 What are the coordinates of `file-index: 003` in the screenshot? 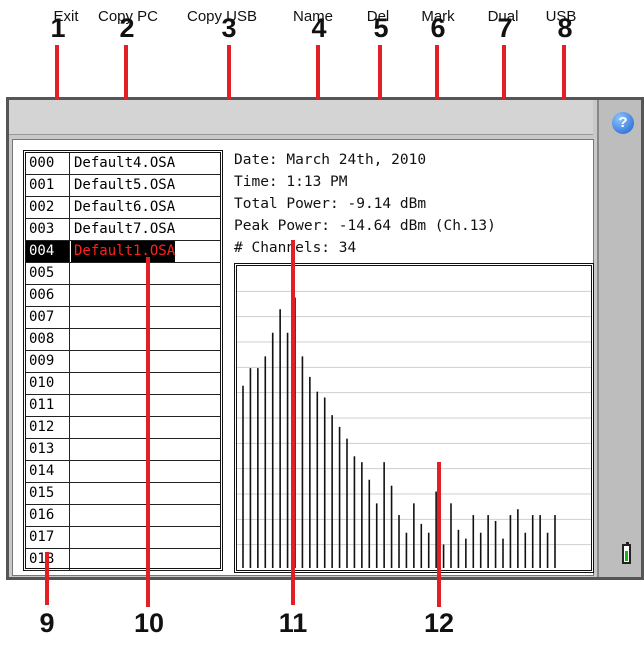 It's located at (48, 229).